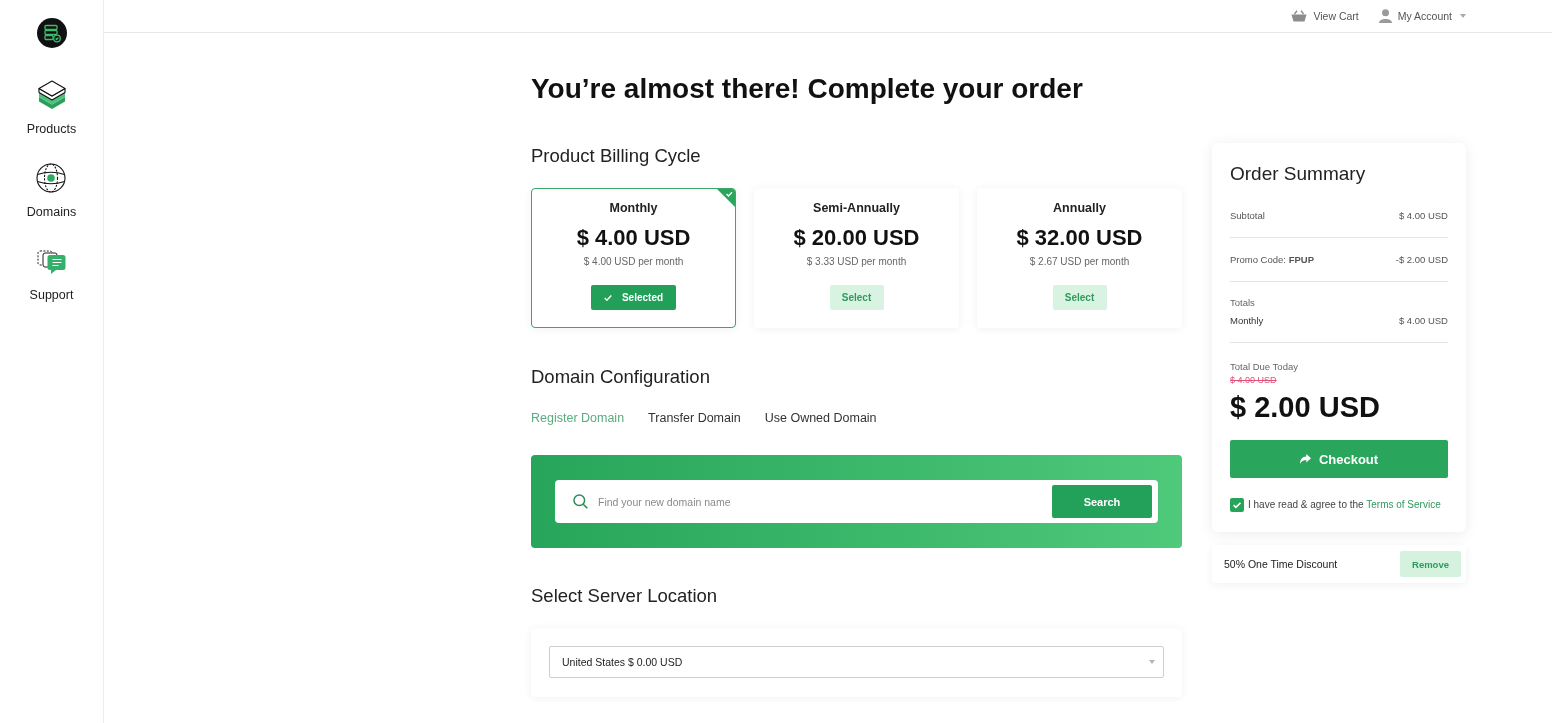 The height and width of the screenshot is (723, 1552). I want to click on domain-search-input: Find your new domain name, so click(825, 501).